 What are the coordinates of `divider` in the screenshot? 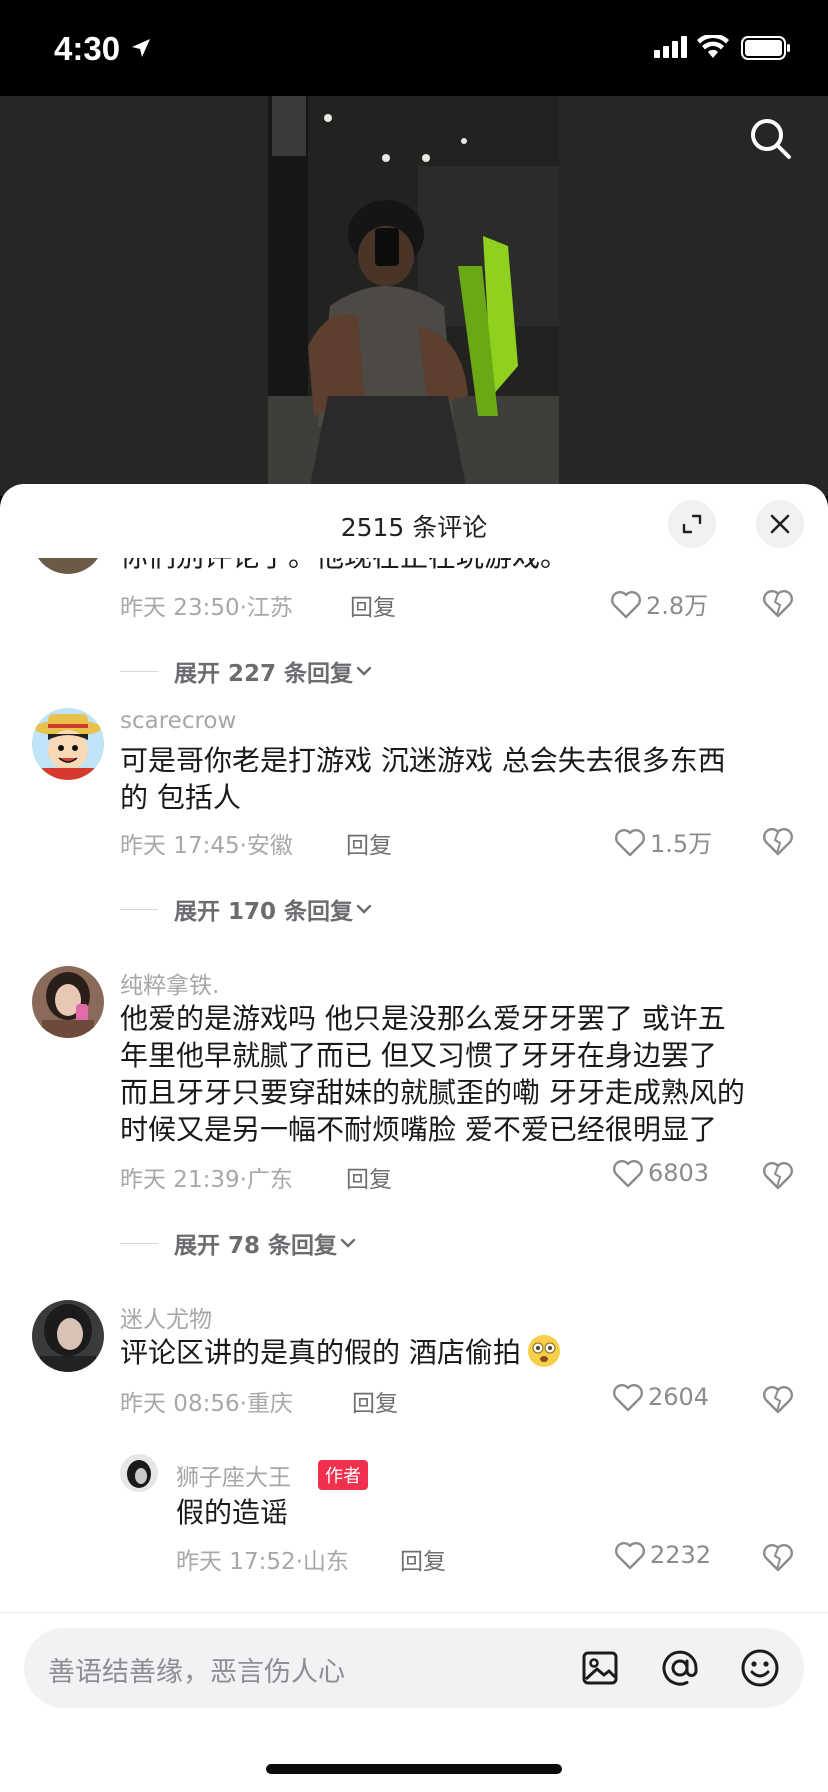 It's located at (414, 1612).